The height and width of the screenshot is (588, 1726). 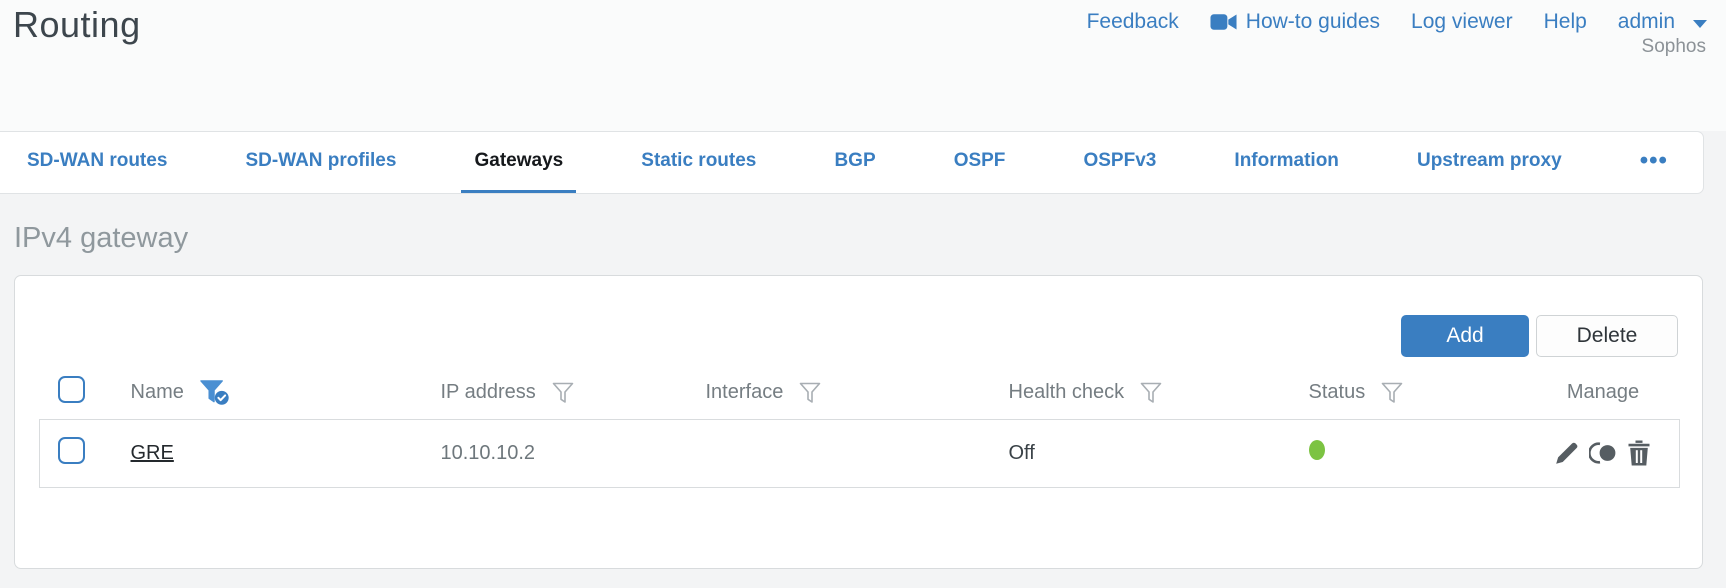 I want to click on feedback-label: Feedback, so click(x=1132, y=21).